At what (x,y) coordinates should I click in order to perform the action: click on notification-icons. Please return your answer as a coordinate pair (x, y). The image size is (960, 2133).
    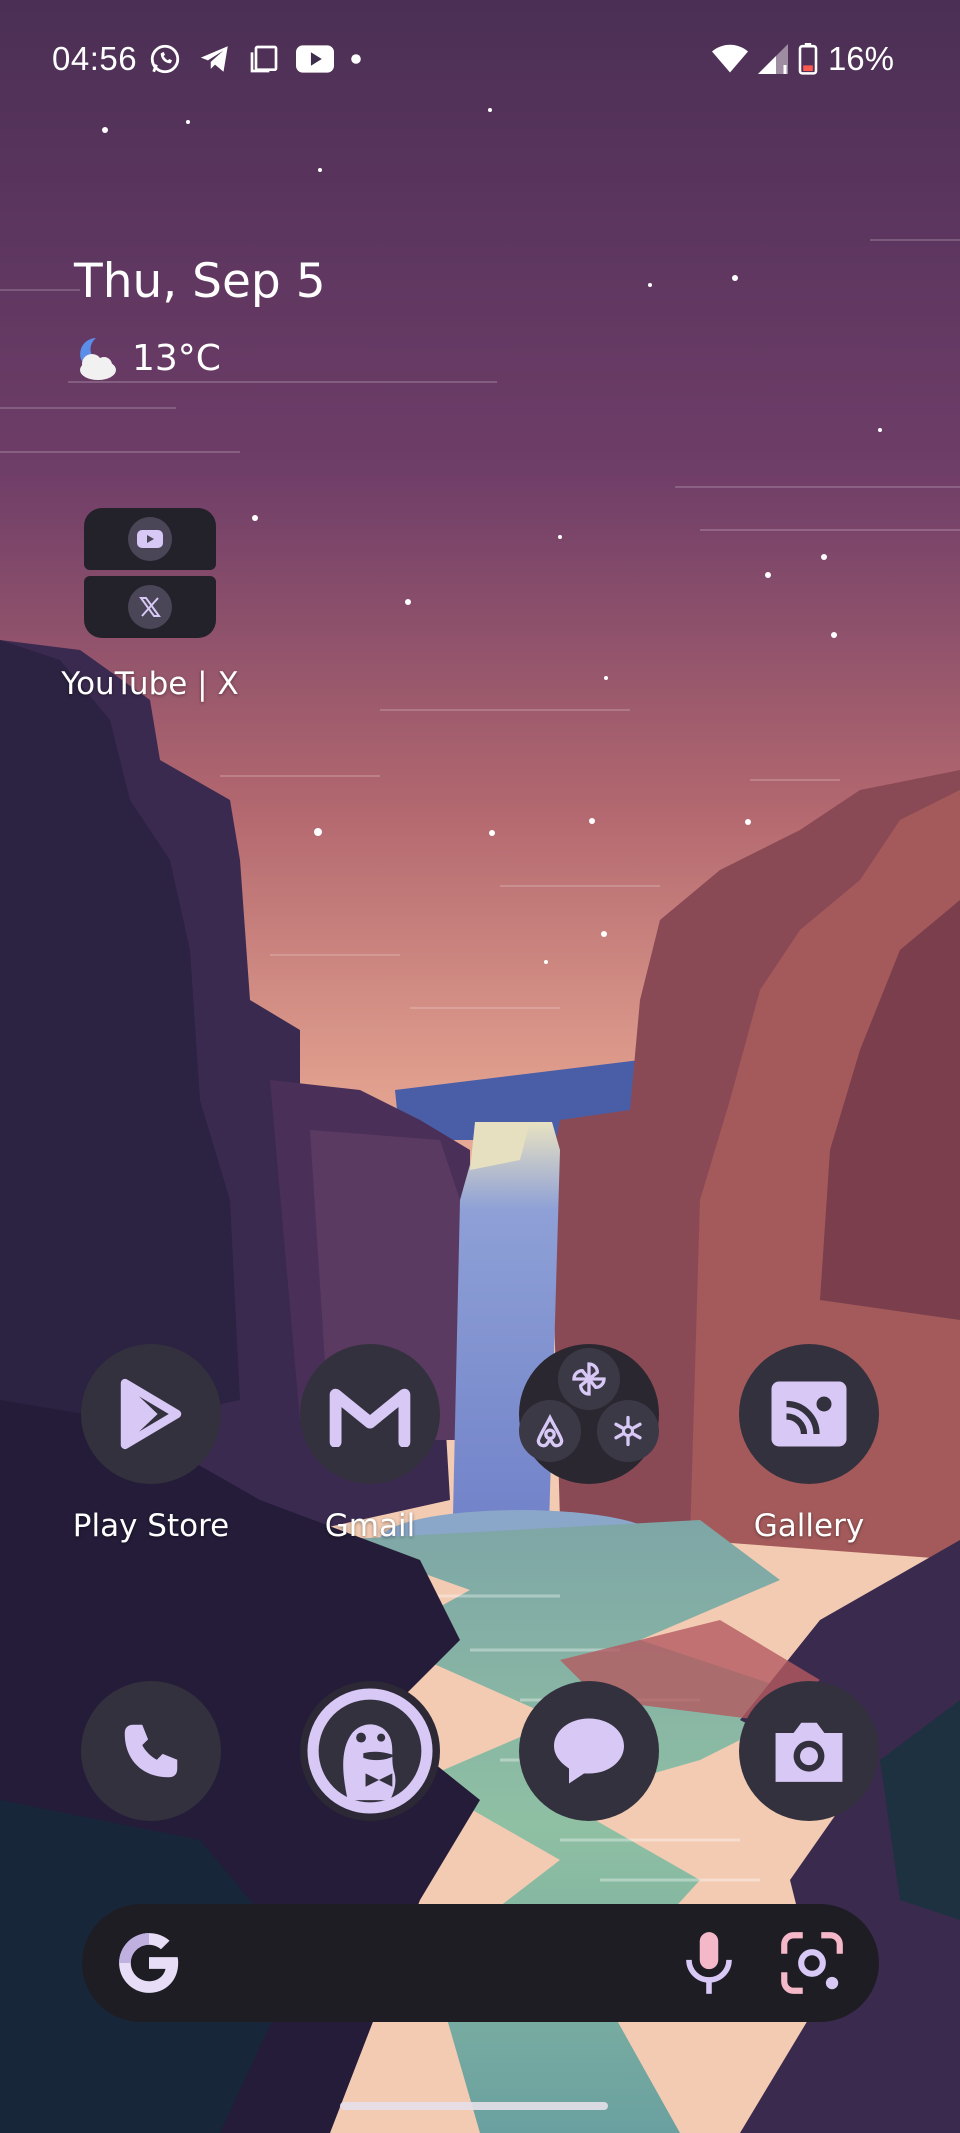
    Looking at the image, I should click on (255, 59).